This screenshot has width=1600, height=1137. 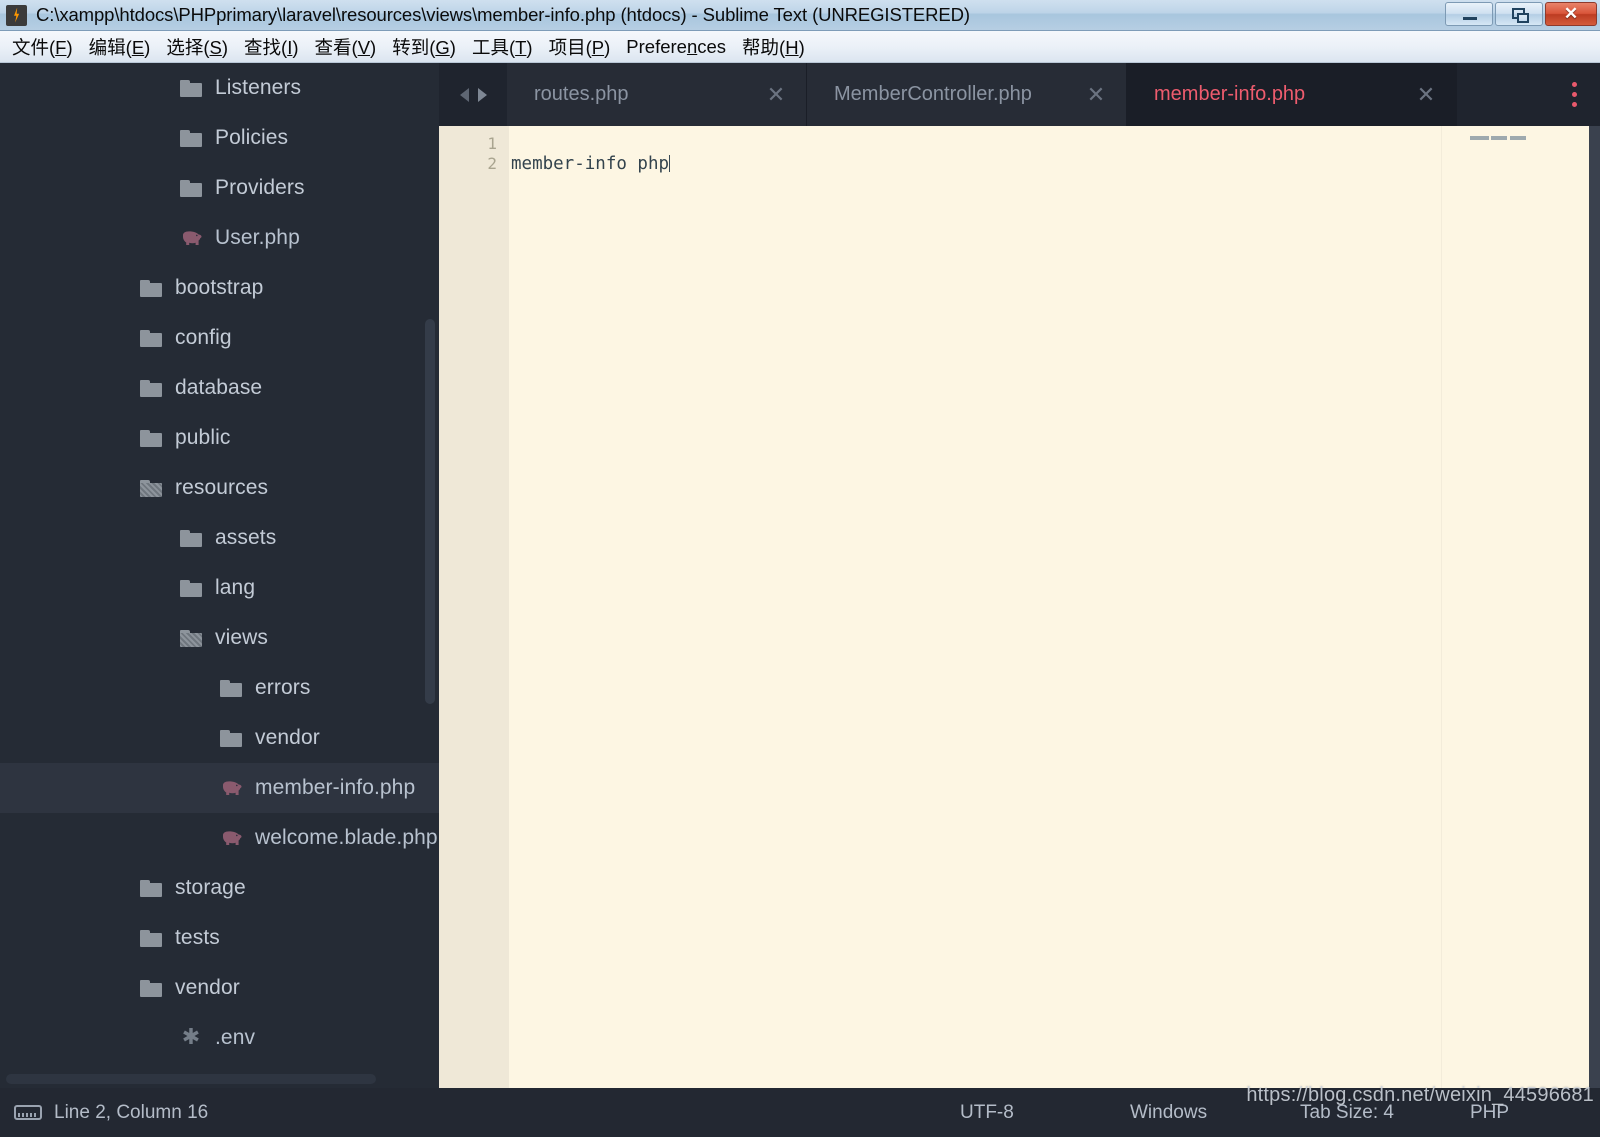 What do you see at coordinates (424, 47) in the screenshot?
I see `menu-item-6: 转到(G)` at bounding box center [424, 47].